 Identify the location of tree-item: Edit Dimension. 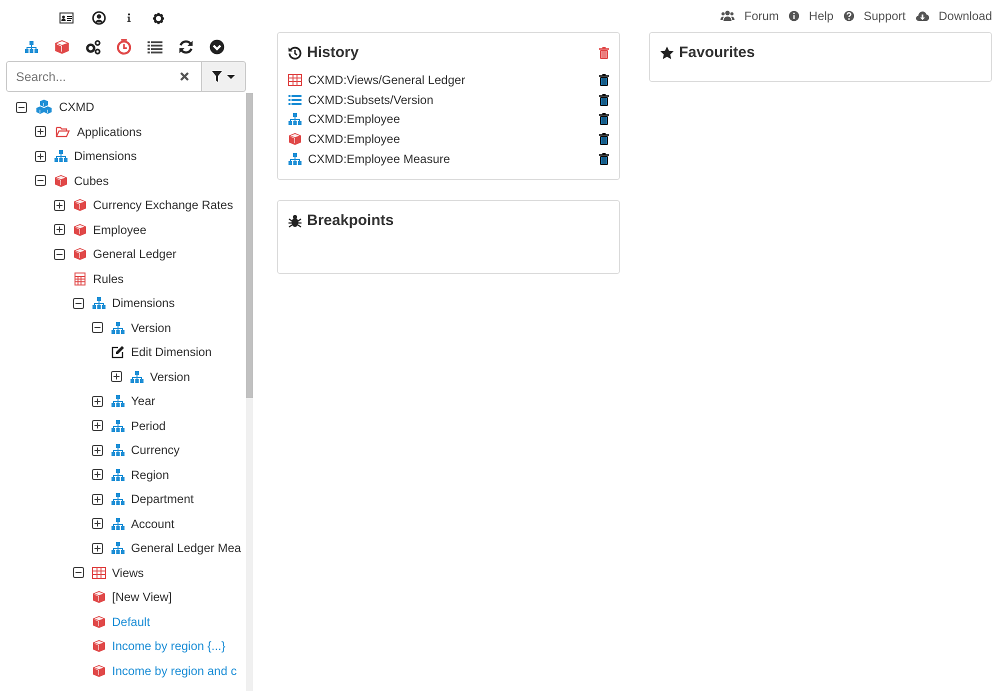
(171, 352).